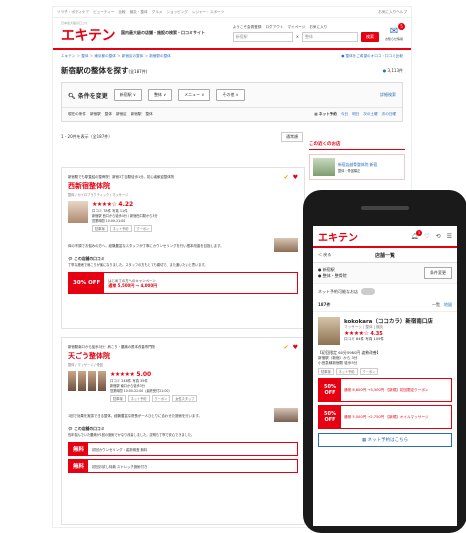  What do you see at coordinates (208, 12) in the screenshot?
I see `topbar-link: レジャー・スポーツ` at bounding box center [208, 12].